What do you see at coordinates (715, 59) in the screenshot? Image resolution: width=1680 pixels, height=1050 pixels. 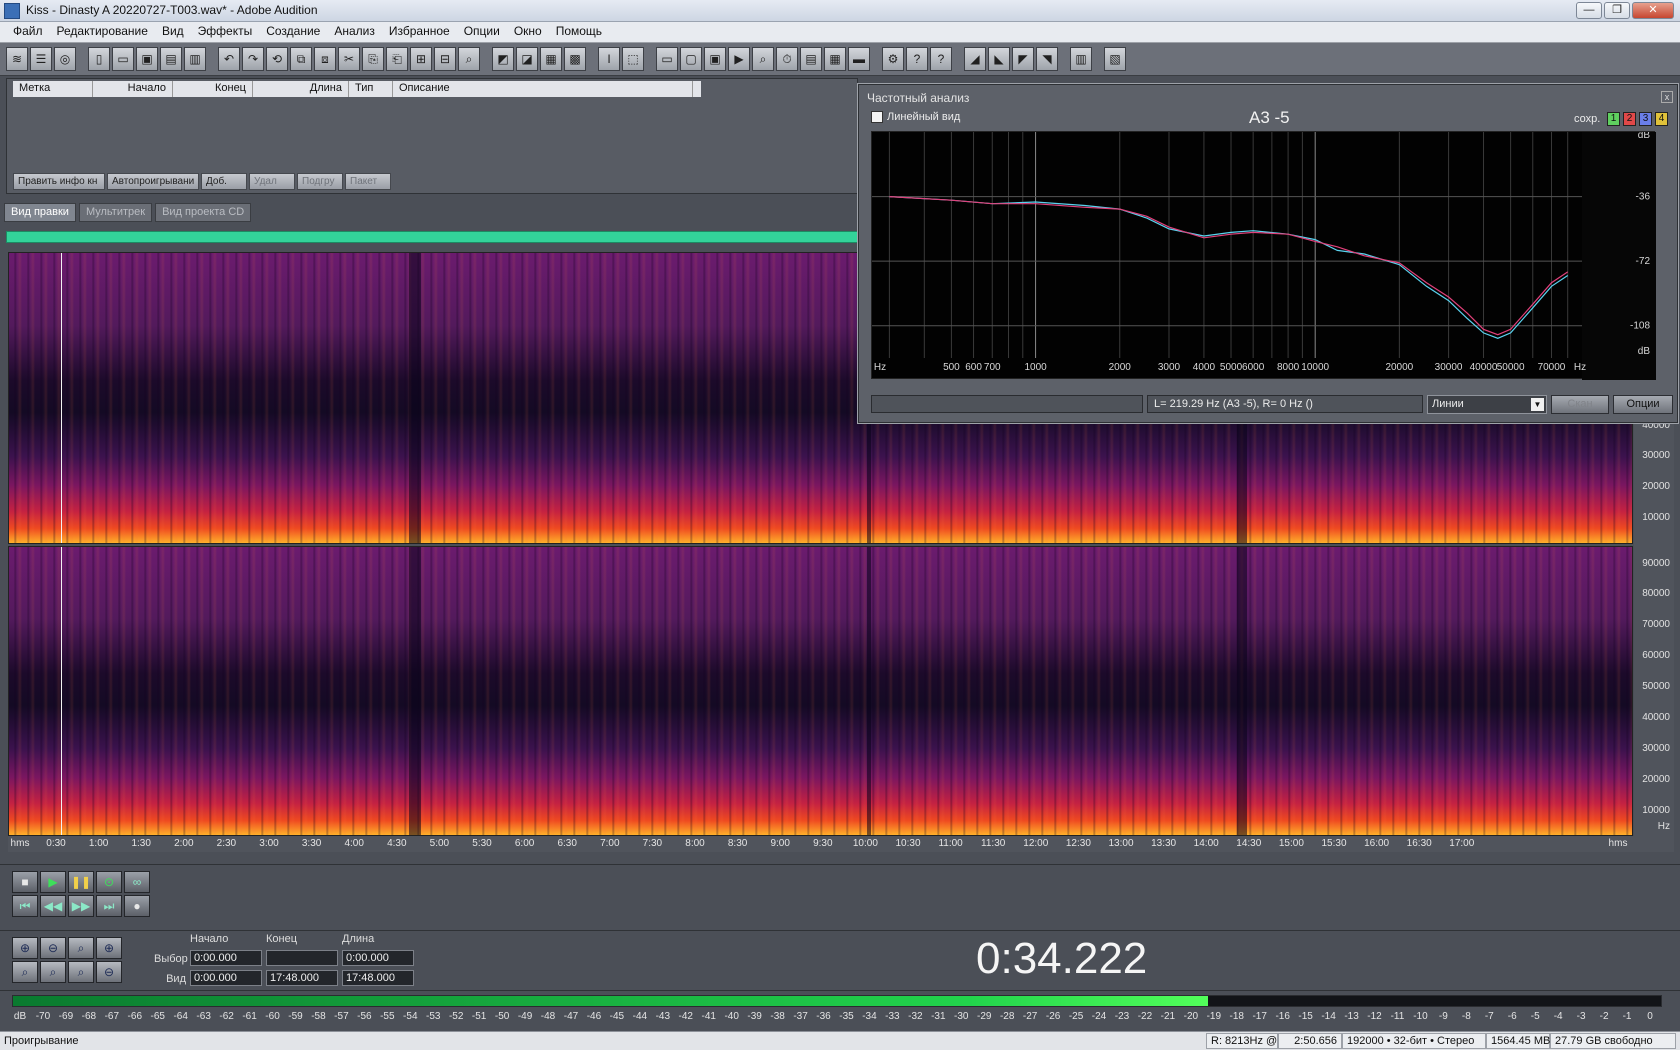 I see `window-panel-3-icon: ▣` at bounding box center [715, 59].